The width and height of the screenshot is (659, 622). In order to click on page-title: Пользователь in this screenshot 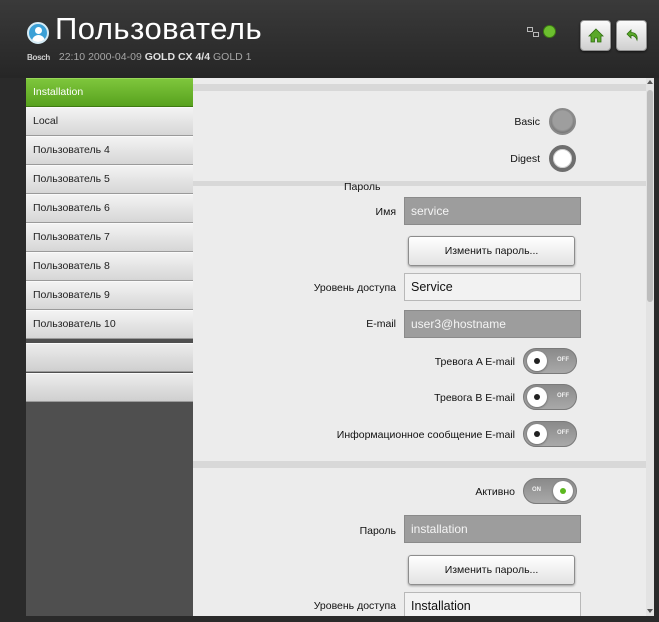, I will do `click(159, 28)`.